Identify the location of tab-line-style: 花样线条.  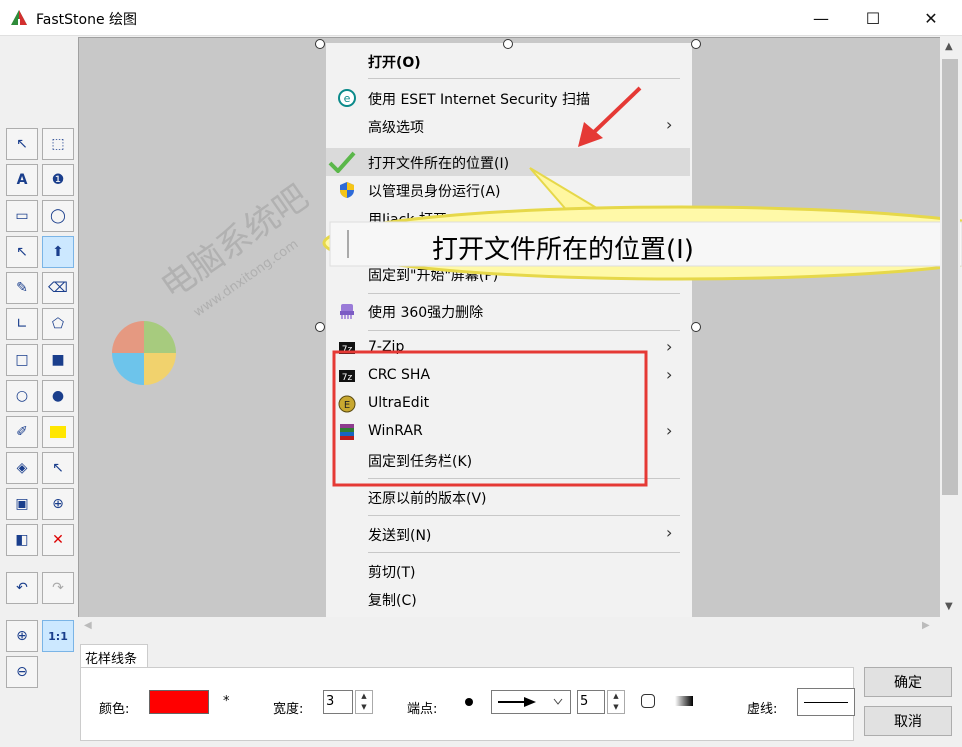
(114, 656).